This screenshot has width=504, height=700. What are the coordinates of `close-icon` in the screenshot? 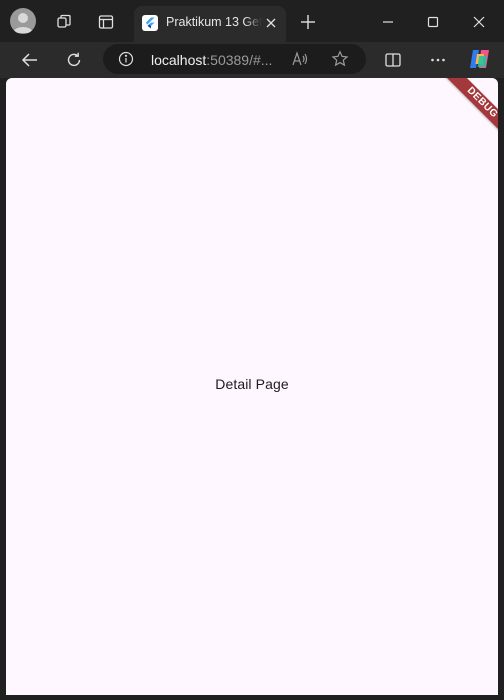 It's located at (271, 23).